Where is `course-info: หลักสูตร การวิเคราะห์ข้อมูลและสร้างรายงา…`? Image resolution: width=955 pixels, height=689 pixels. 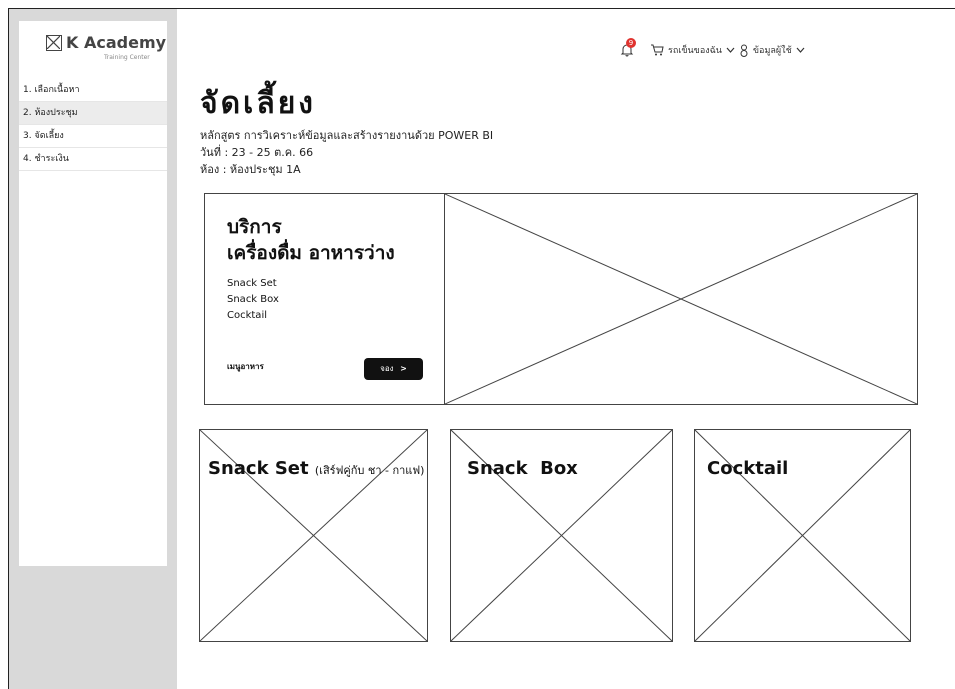 course-info: หลักสูตร การวิเคราะห์ข้อมูลและสร้างรายงา… is located at coordinates (347, 135).